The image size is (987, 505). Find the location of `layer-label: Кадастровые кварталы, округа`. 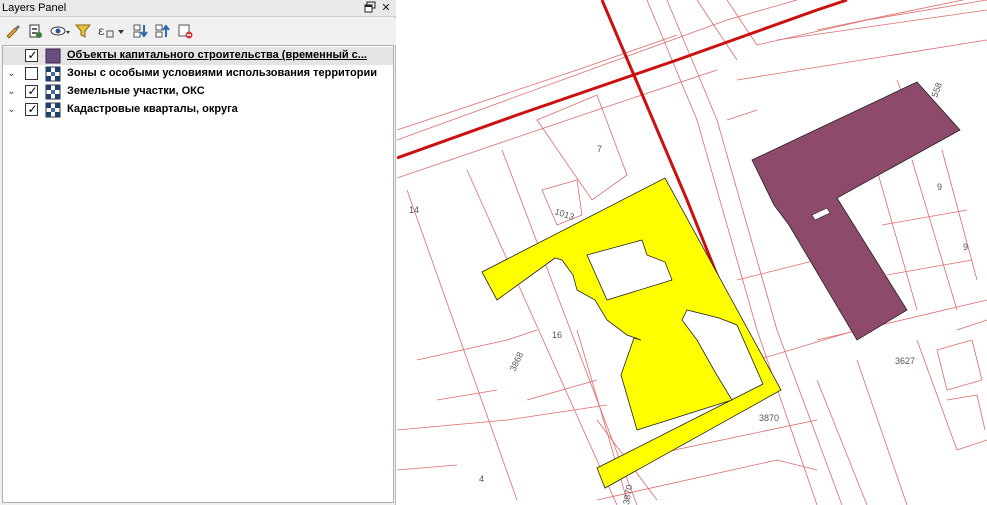

layer-label: Кадастровые кварталы, округа is located at coordinates (152, 109).